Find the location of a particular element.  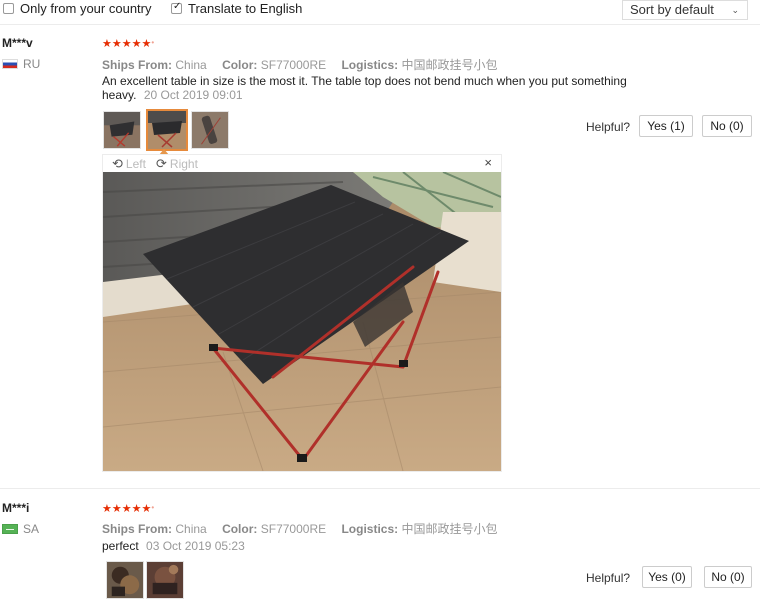

country-only-label: Only from your country is located at coordinates (86, 8).